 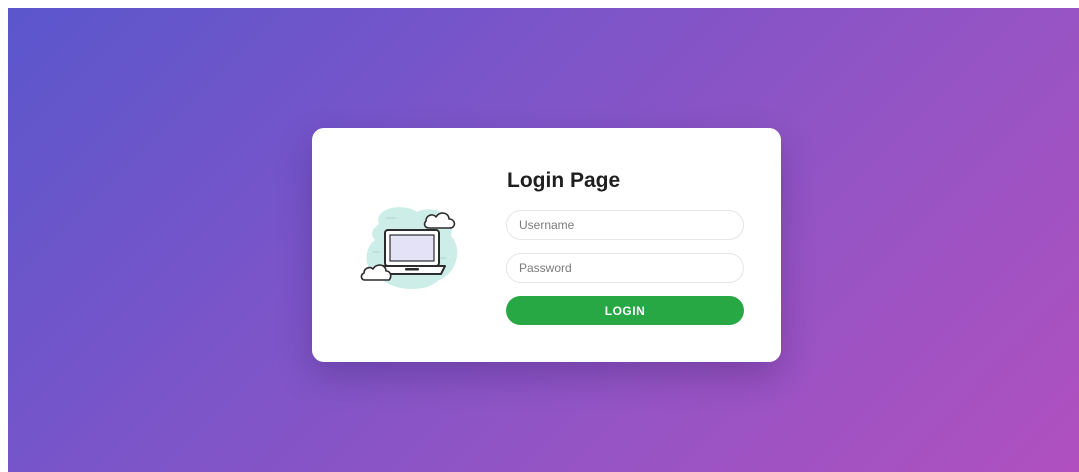 What do you see at coordinates (409, 248) in the screenshot?
I see `laptop-with-clouds-icon` at bounding box center [409, 248].